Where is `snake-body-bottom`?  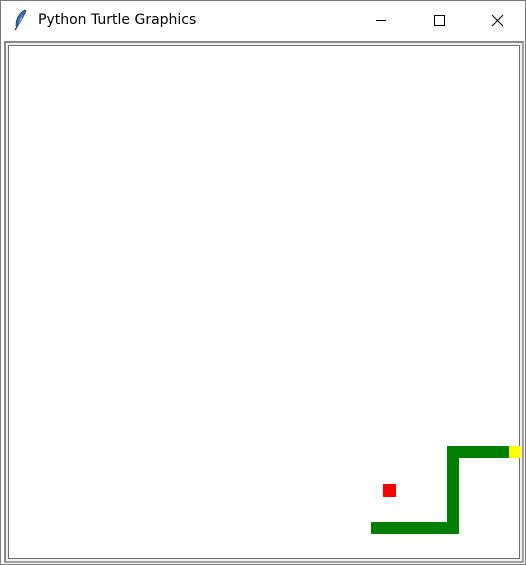
snake-body-bottom is located at coordinates (415, 528).